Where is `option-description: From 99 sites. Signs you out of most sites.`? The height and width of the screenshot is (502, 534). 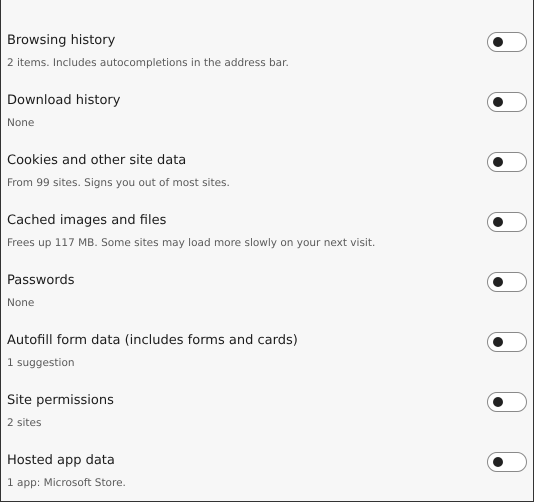
option-description: From 99 sites. Signs you out of most sites. is located at coordinates (118, 183).